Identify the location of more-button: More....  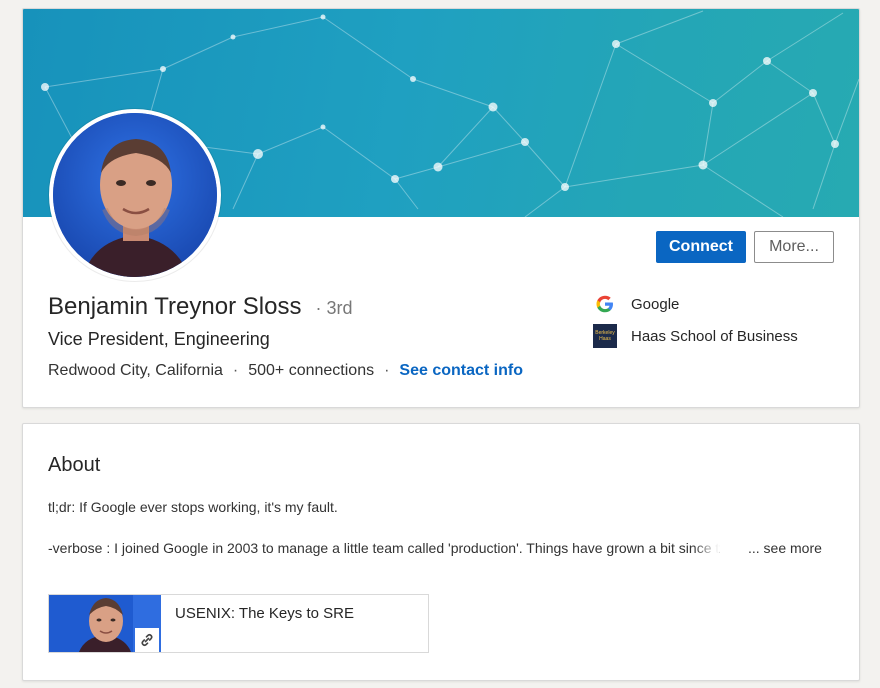
(794, 247).